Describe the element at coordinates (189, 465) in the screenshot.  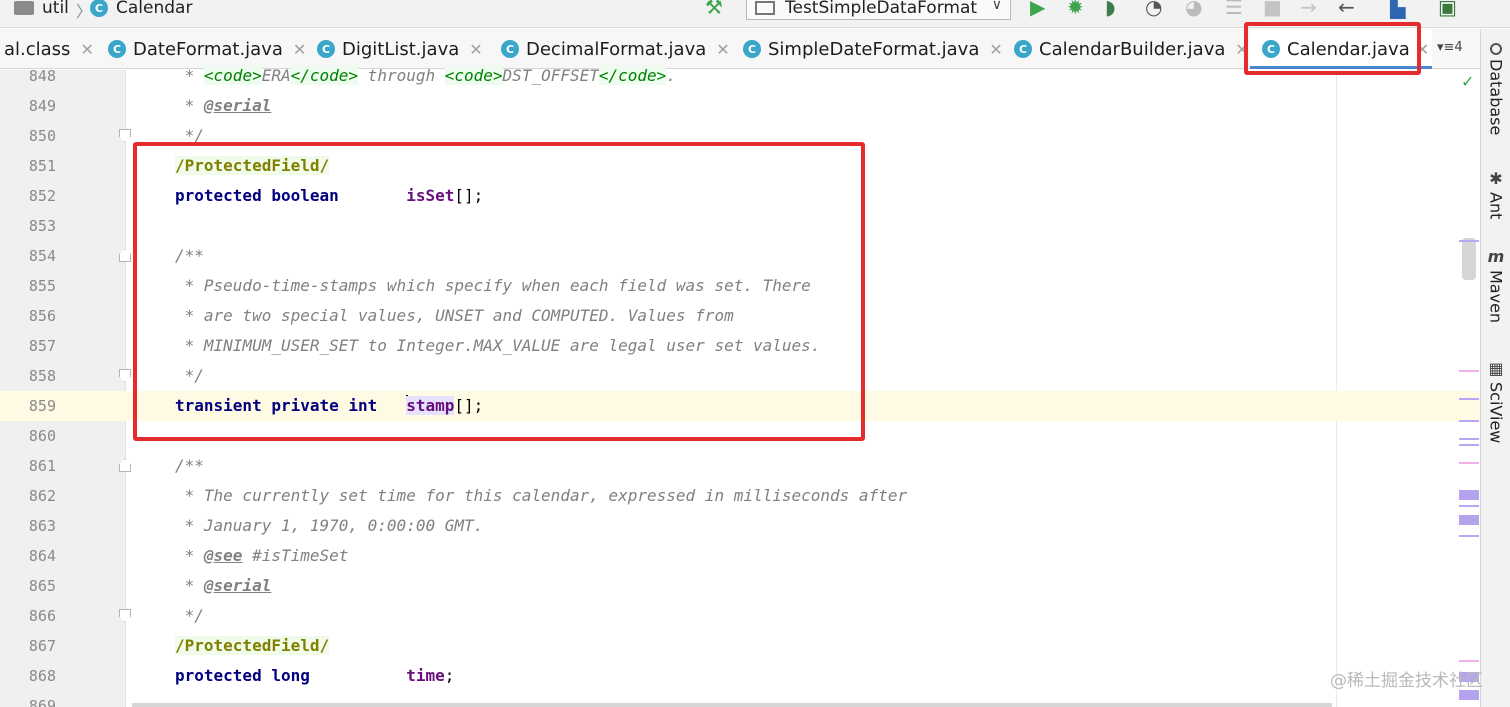
I see `code-text: /**` at that location.